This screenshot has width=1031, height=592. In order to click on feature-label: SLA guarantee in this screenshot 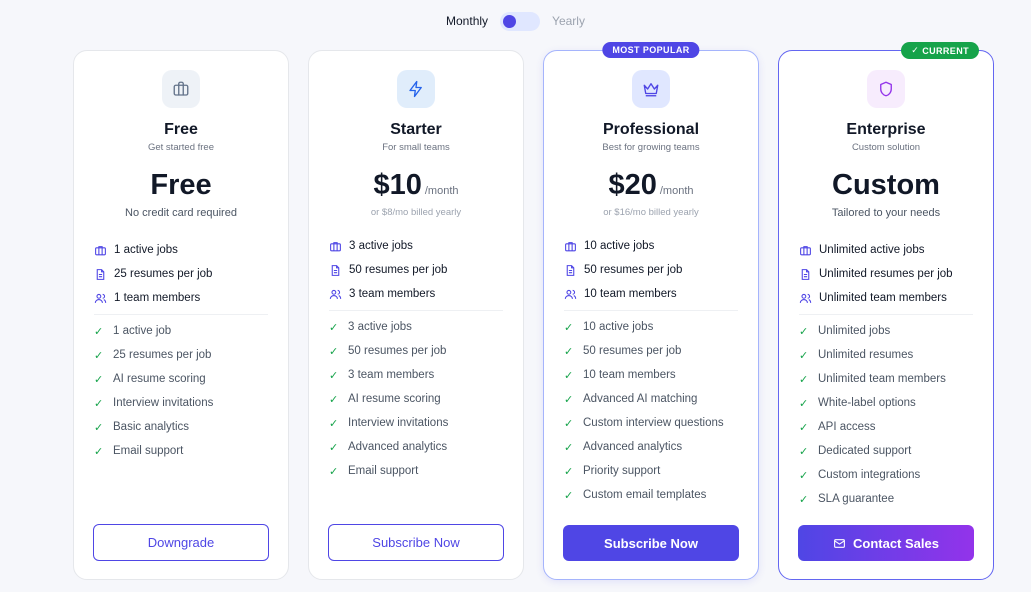, I will do `click(856, 499)`.